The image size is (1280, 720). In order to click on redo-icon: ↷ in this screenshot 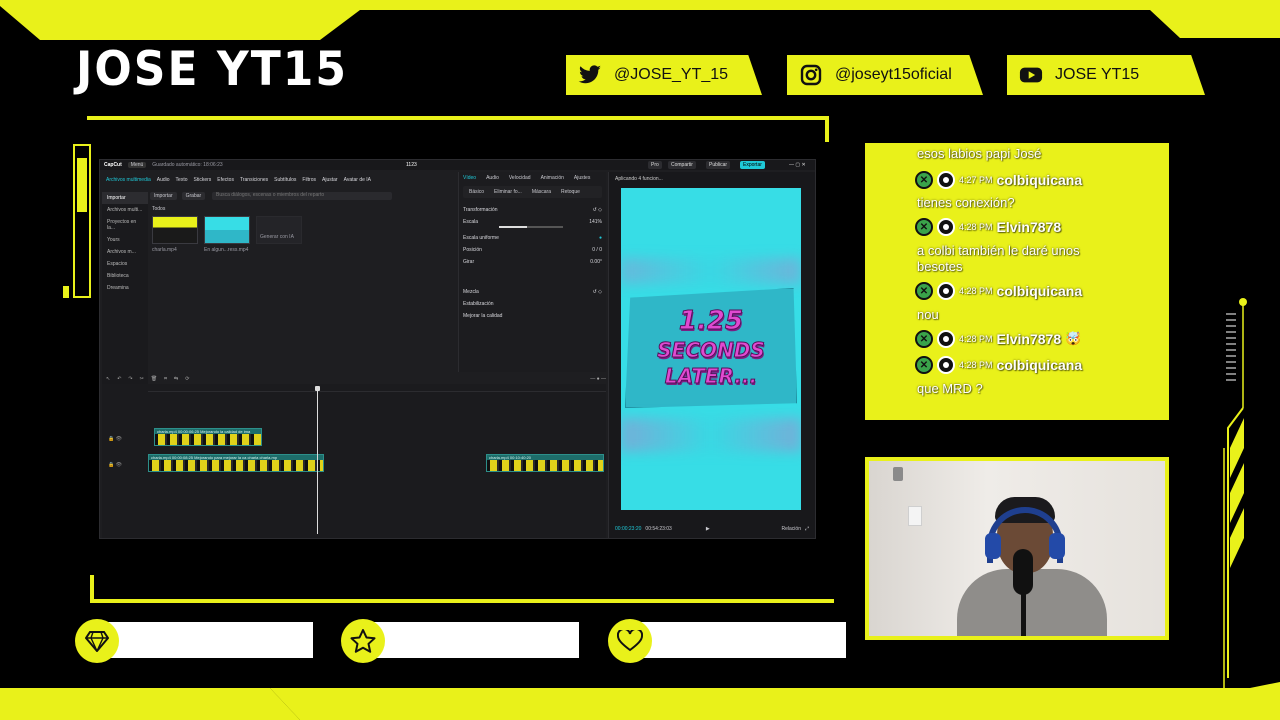, I will do `click(130, 379)`.